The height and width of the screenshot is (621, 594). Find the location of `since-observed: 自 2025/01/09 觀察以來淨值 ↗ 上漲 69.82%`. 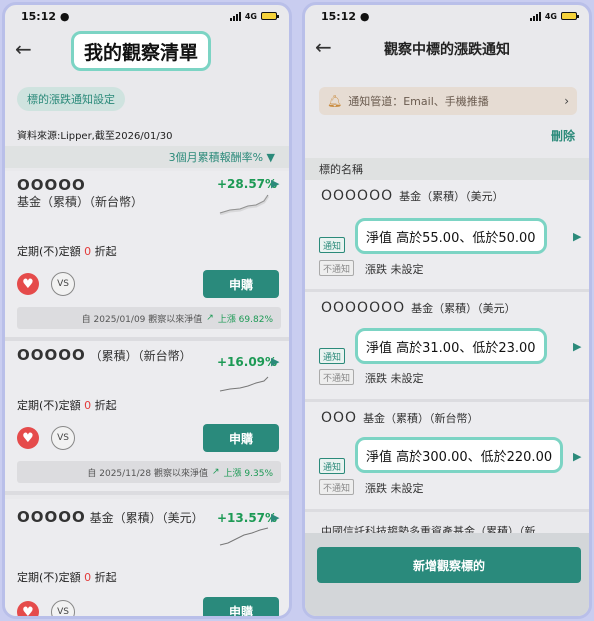

since-observed: 自 2025/01/09 觀察以來淨值 ↗ 上漲 69.82% is located at coordinates (149, 318).